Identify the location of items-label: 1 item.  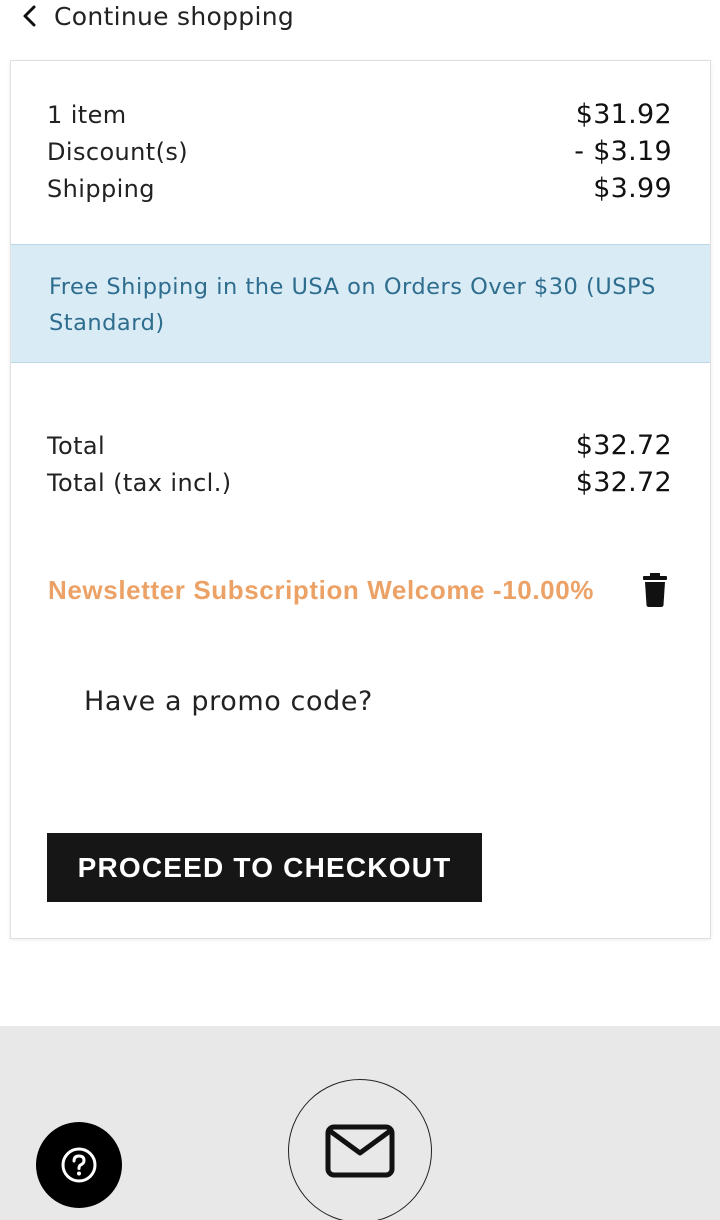
(87, 115).